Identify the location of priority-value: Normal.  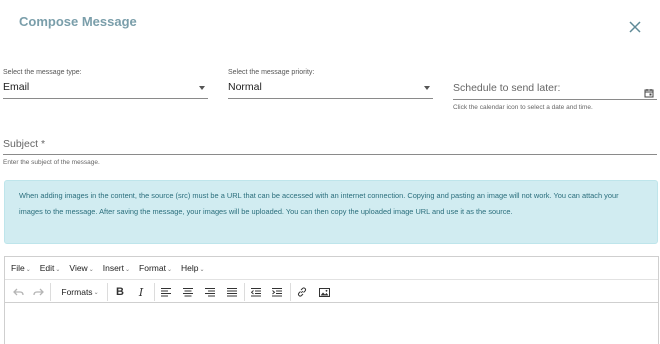
(245, 87).